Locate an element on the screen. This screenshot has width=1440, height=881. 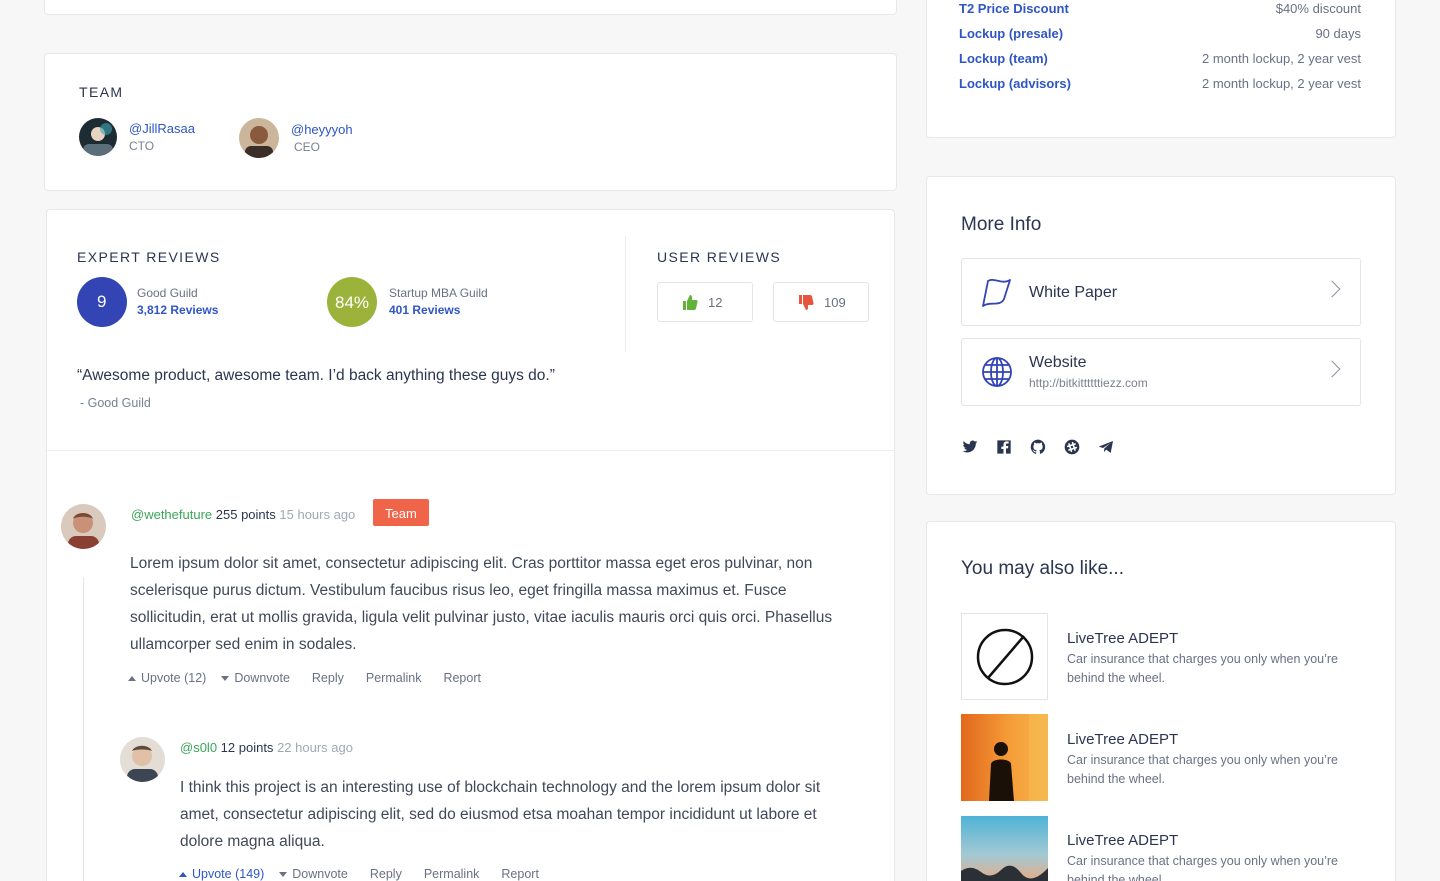
social-links is located at coordinates (1038, 447).